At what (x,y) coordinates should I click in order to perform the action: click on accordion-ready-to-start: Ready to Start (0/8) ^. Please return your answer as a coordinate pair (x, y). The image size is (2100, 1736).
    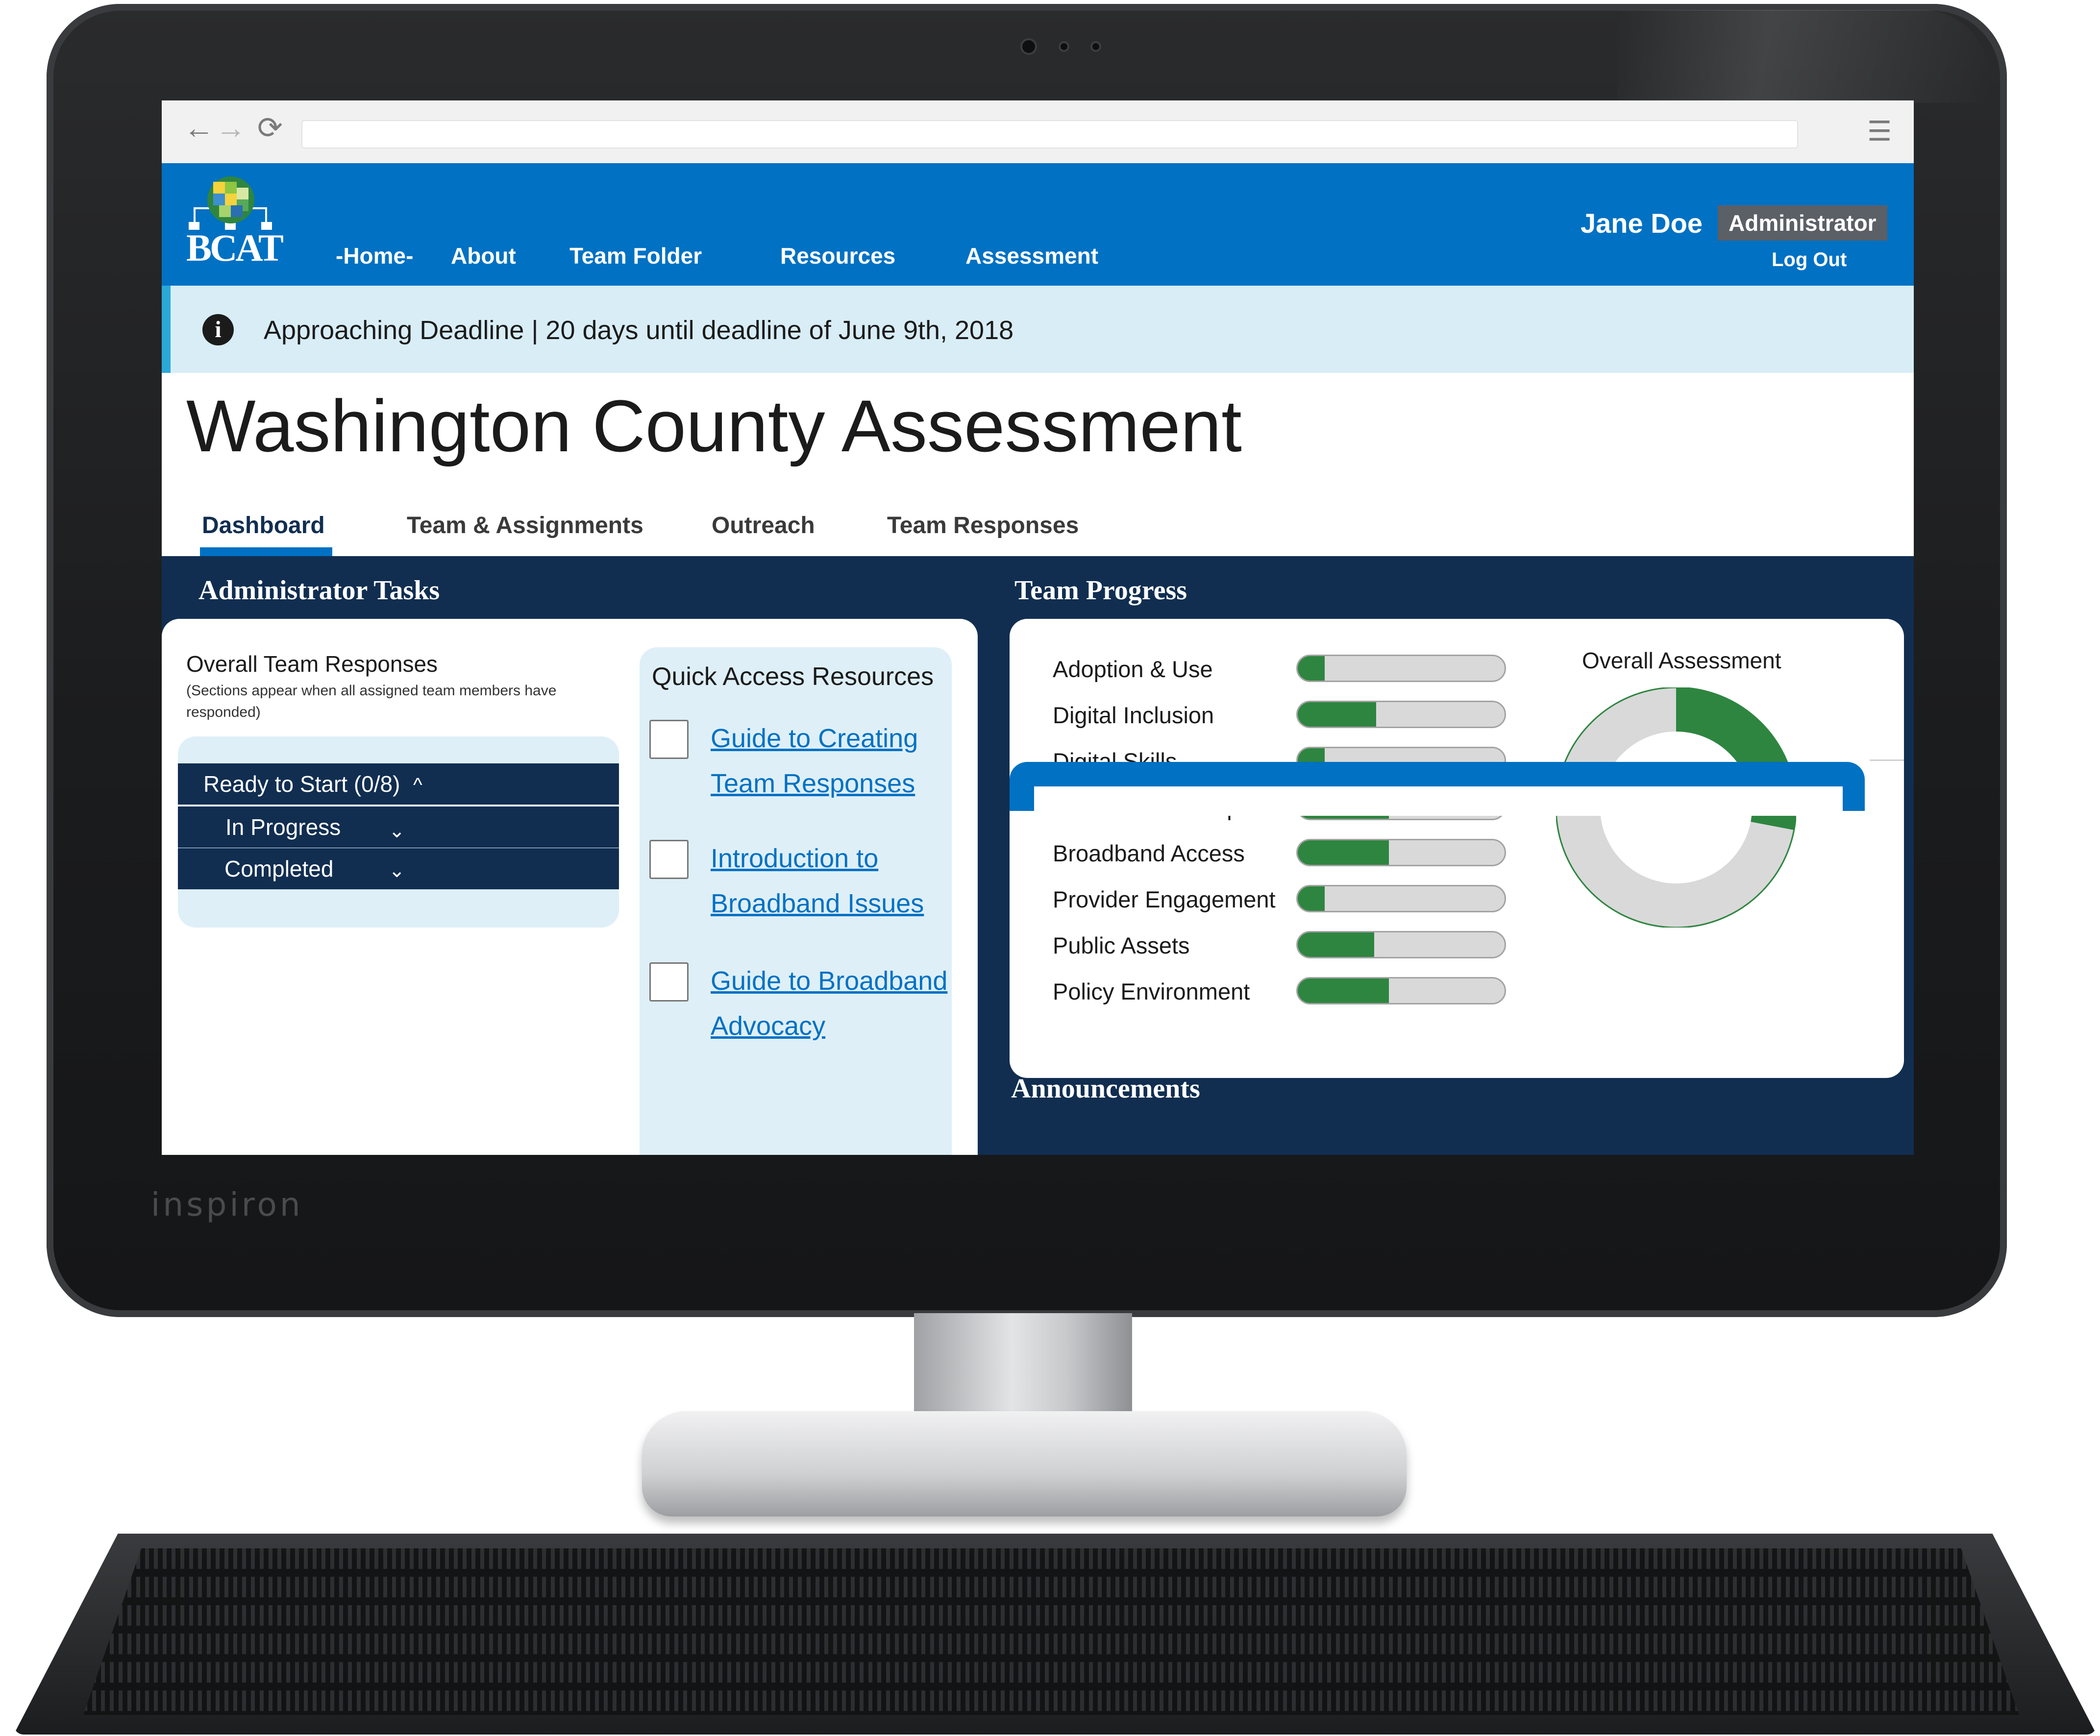
    Looking at the image, I should click on (398, 784).